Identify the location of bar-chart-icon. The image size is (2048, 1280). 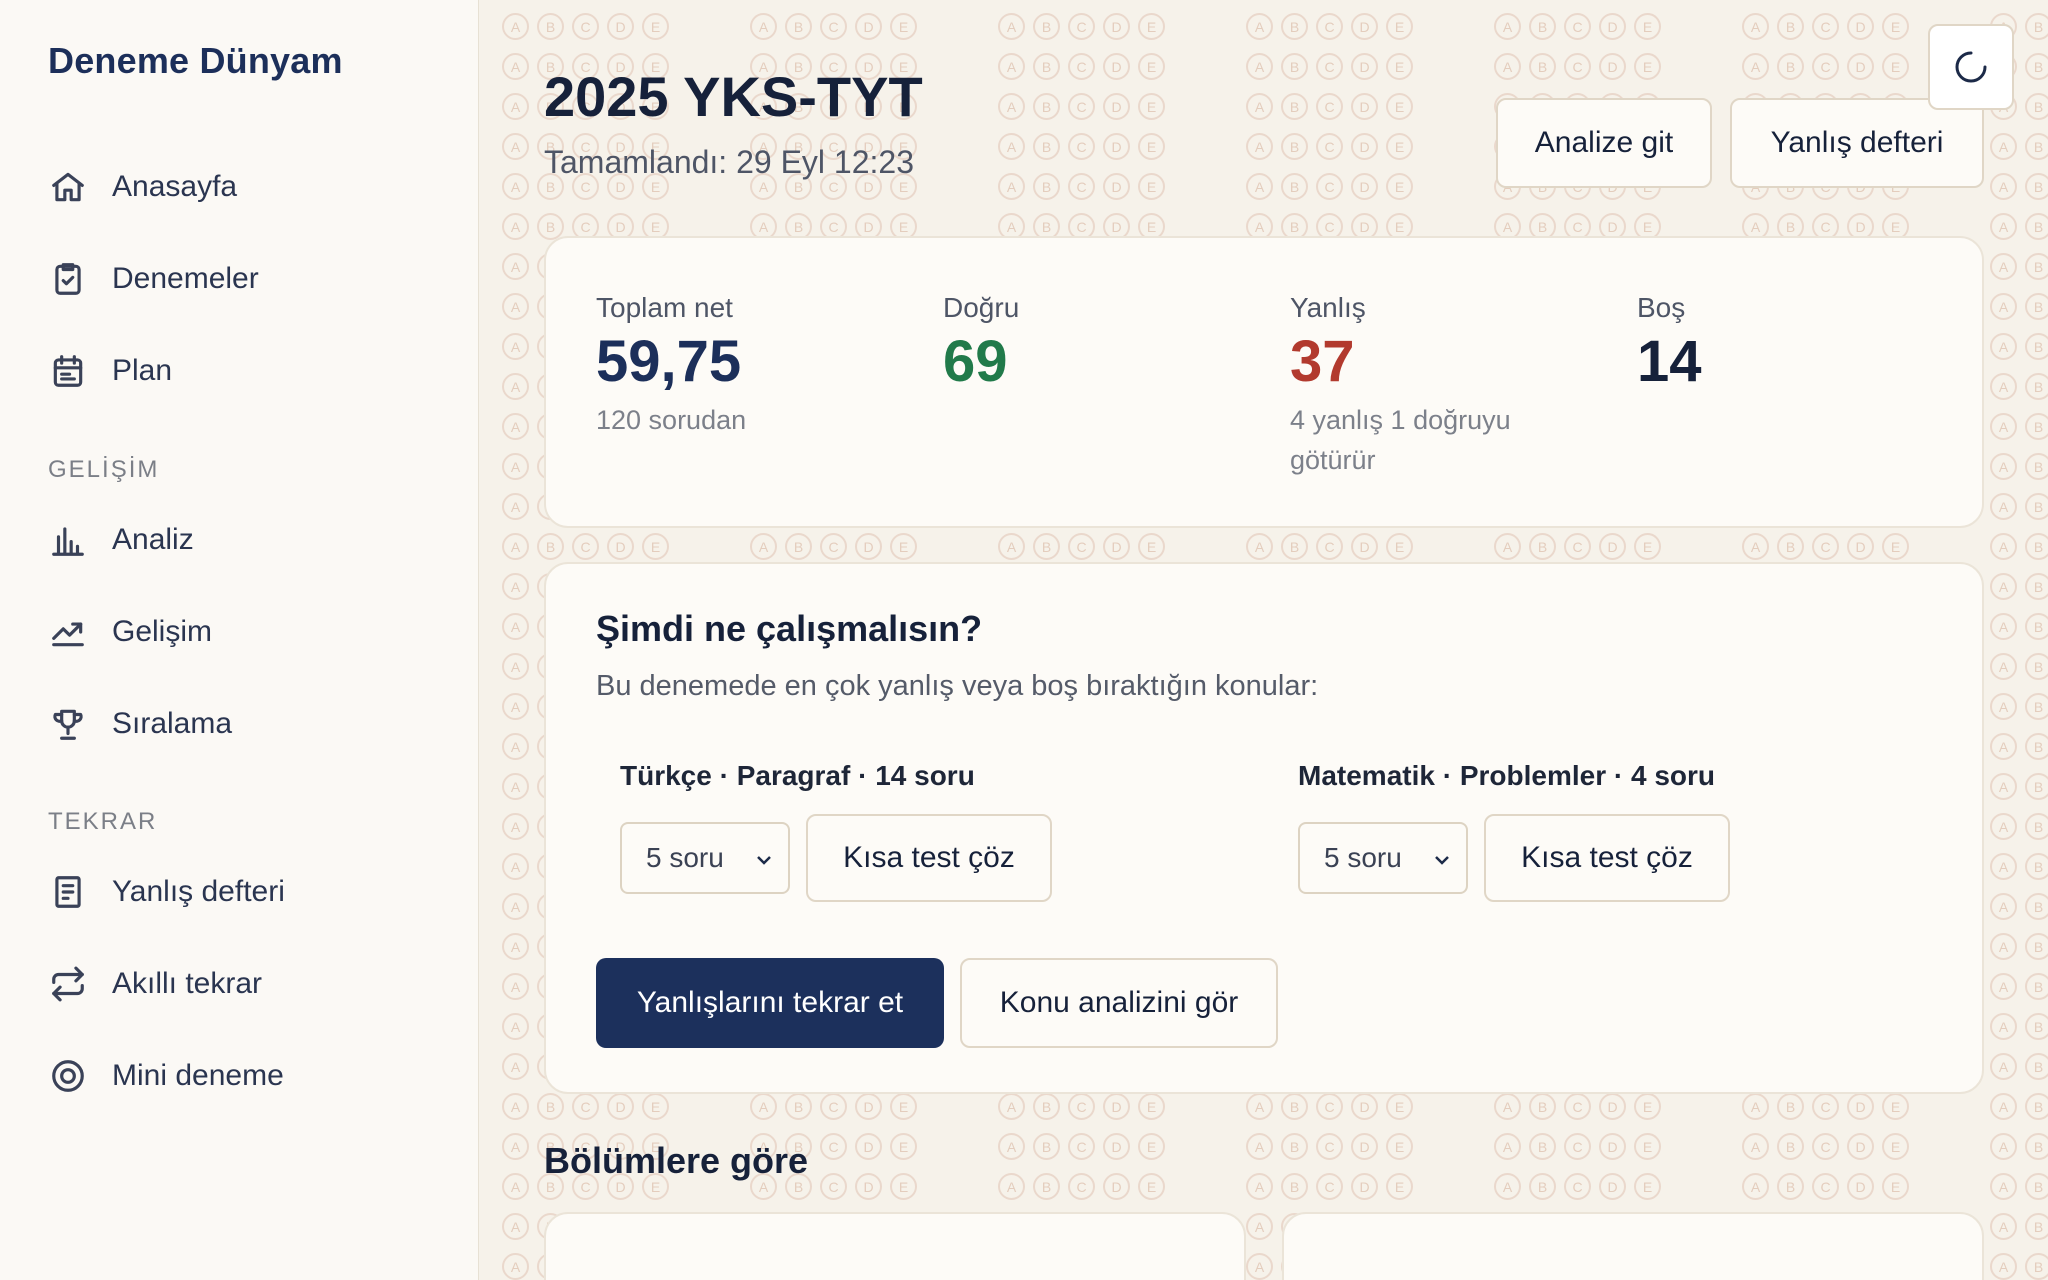
(68, 540).